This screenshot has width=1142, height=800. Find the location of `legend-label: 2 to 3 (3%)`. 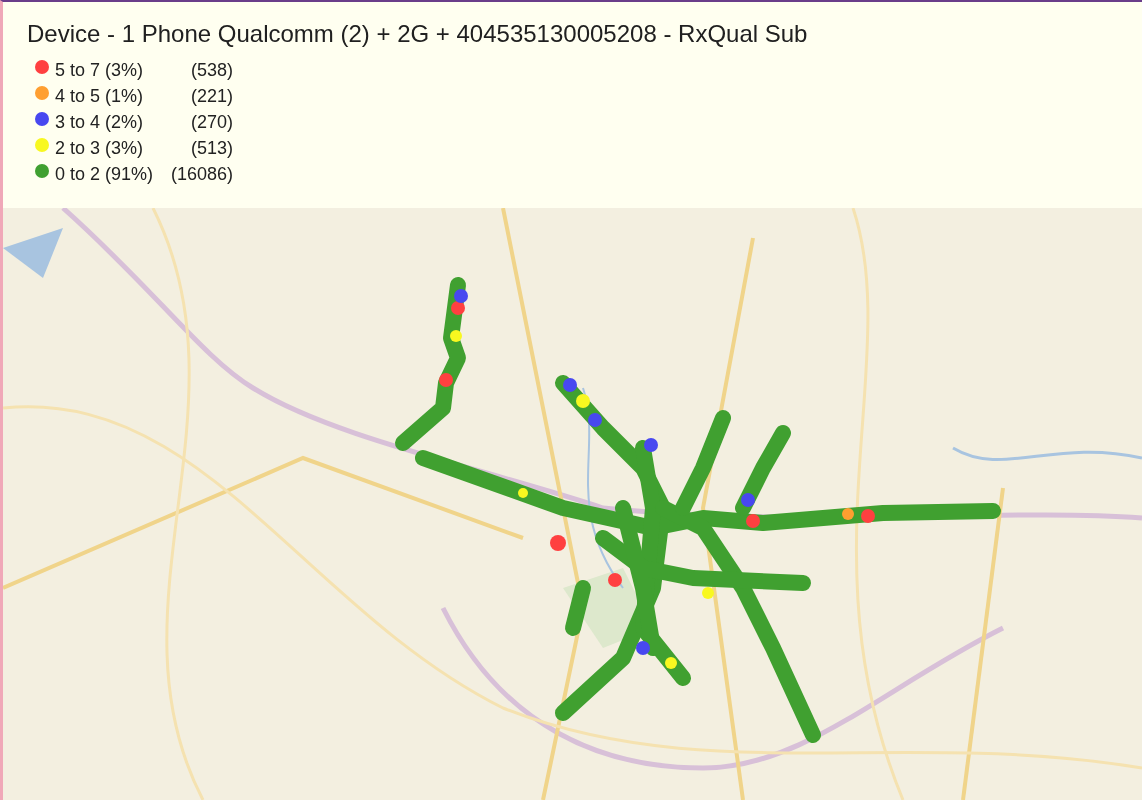

legend-label: 2 to 3 (3%) is located at coordinates (99, 148).